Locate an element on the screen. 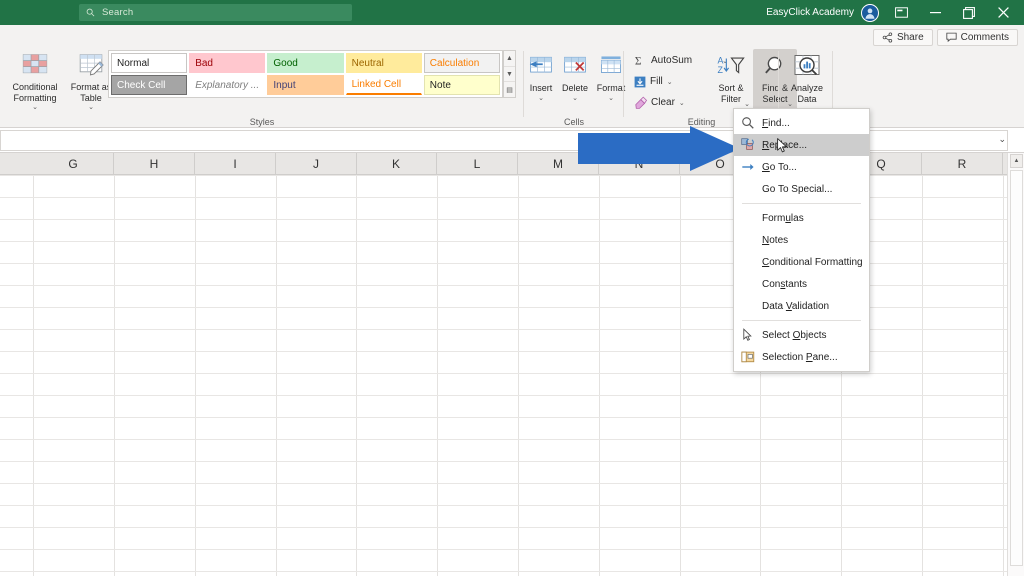 The width and height of the screenshot is (1024, 576). vertical-scrollbar: ▲ is located at coordinates (1015, 364).